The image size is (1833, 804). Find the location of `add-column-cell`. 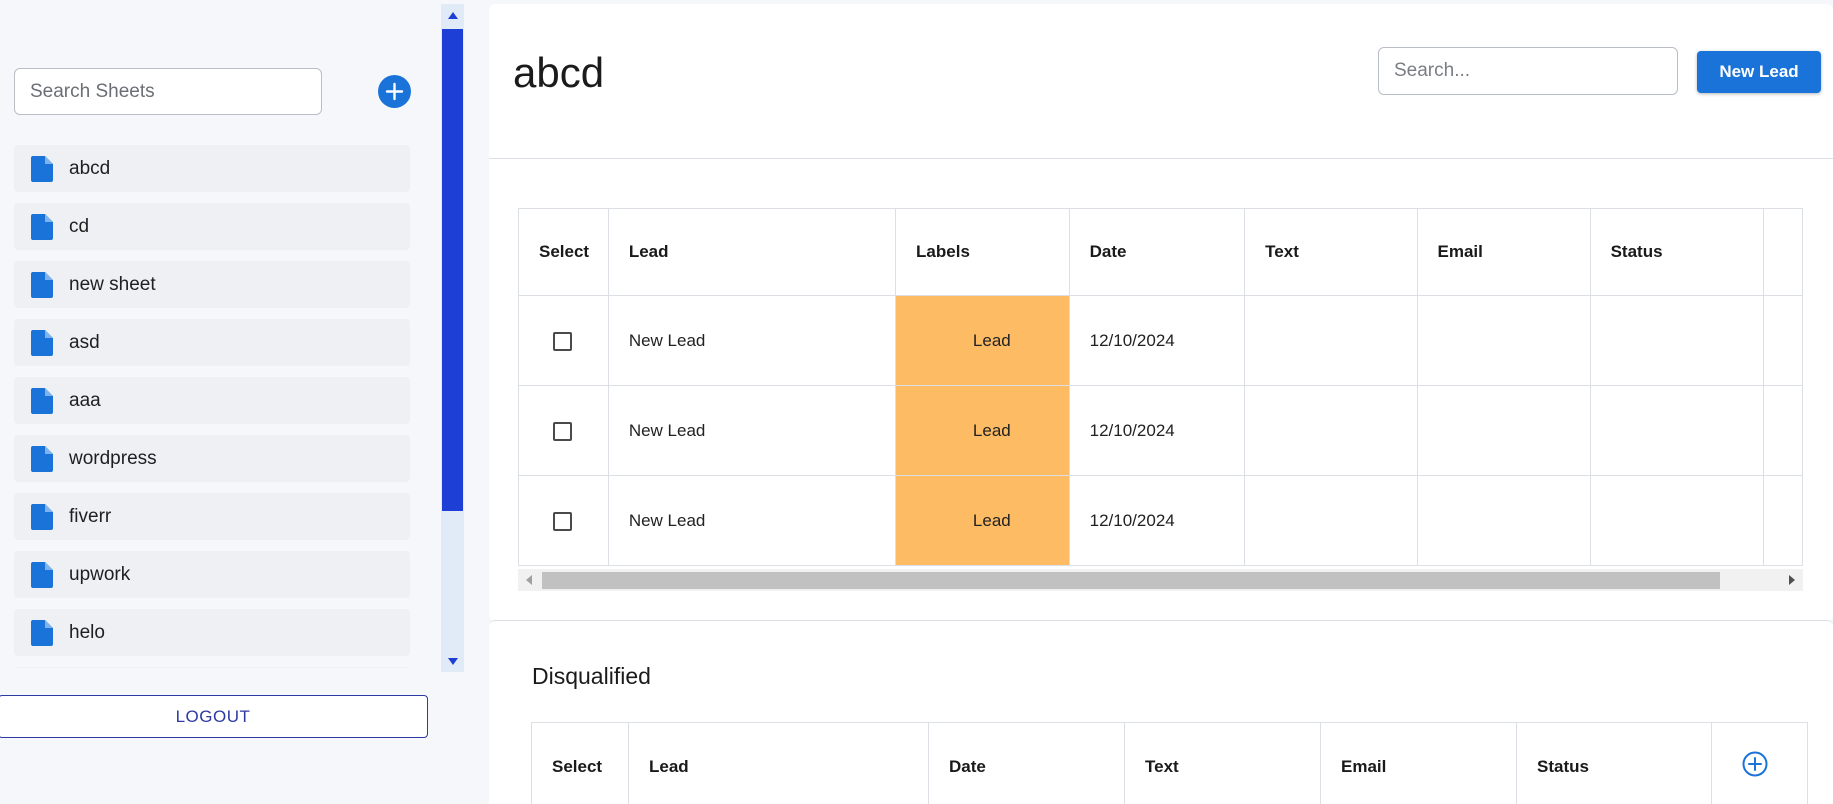

add-column-cell is located at coordinates (1760, 763).